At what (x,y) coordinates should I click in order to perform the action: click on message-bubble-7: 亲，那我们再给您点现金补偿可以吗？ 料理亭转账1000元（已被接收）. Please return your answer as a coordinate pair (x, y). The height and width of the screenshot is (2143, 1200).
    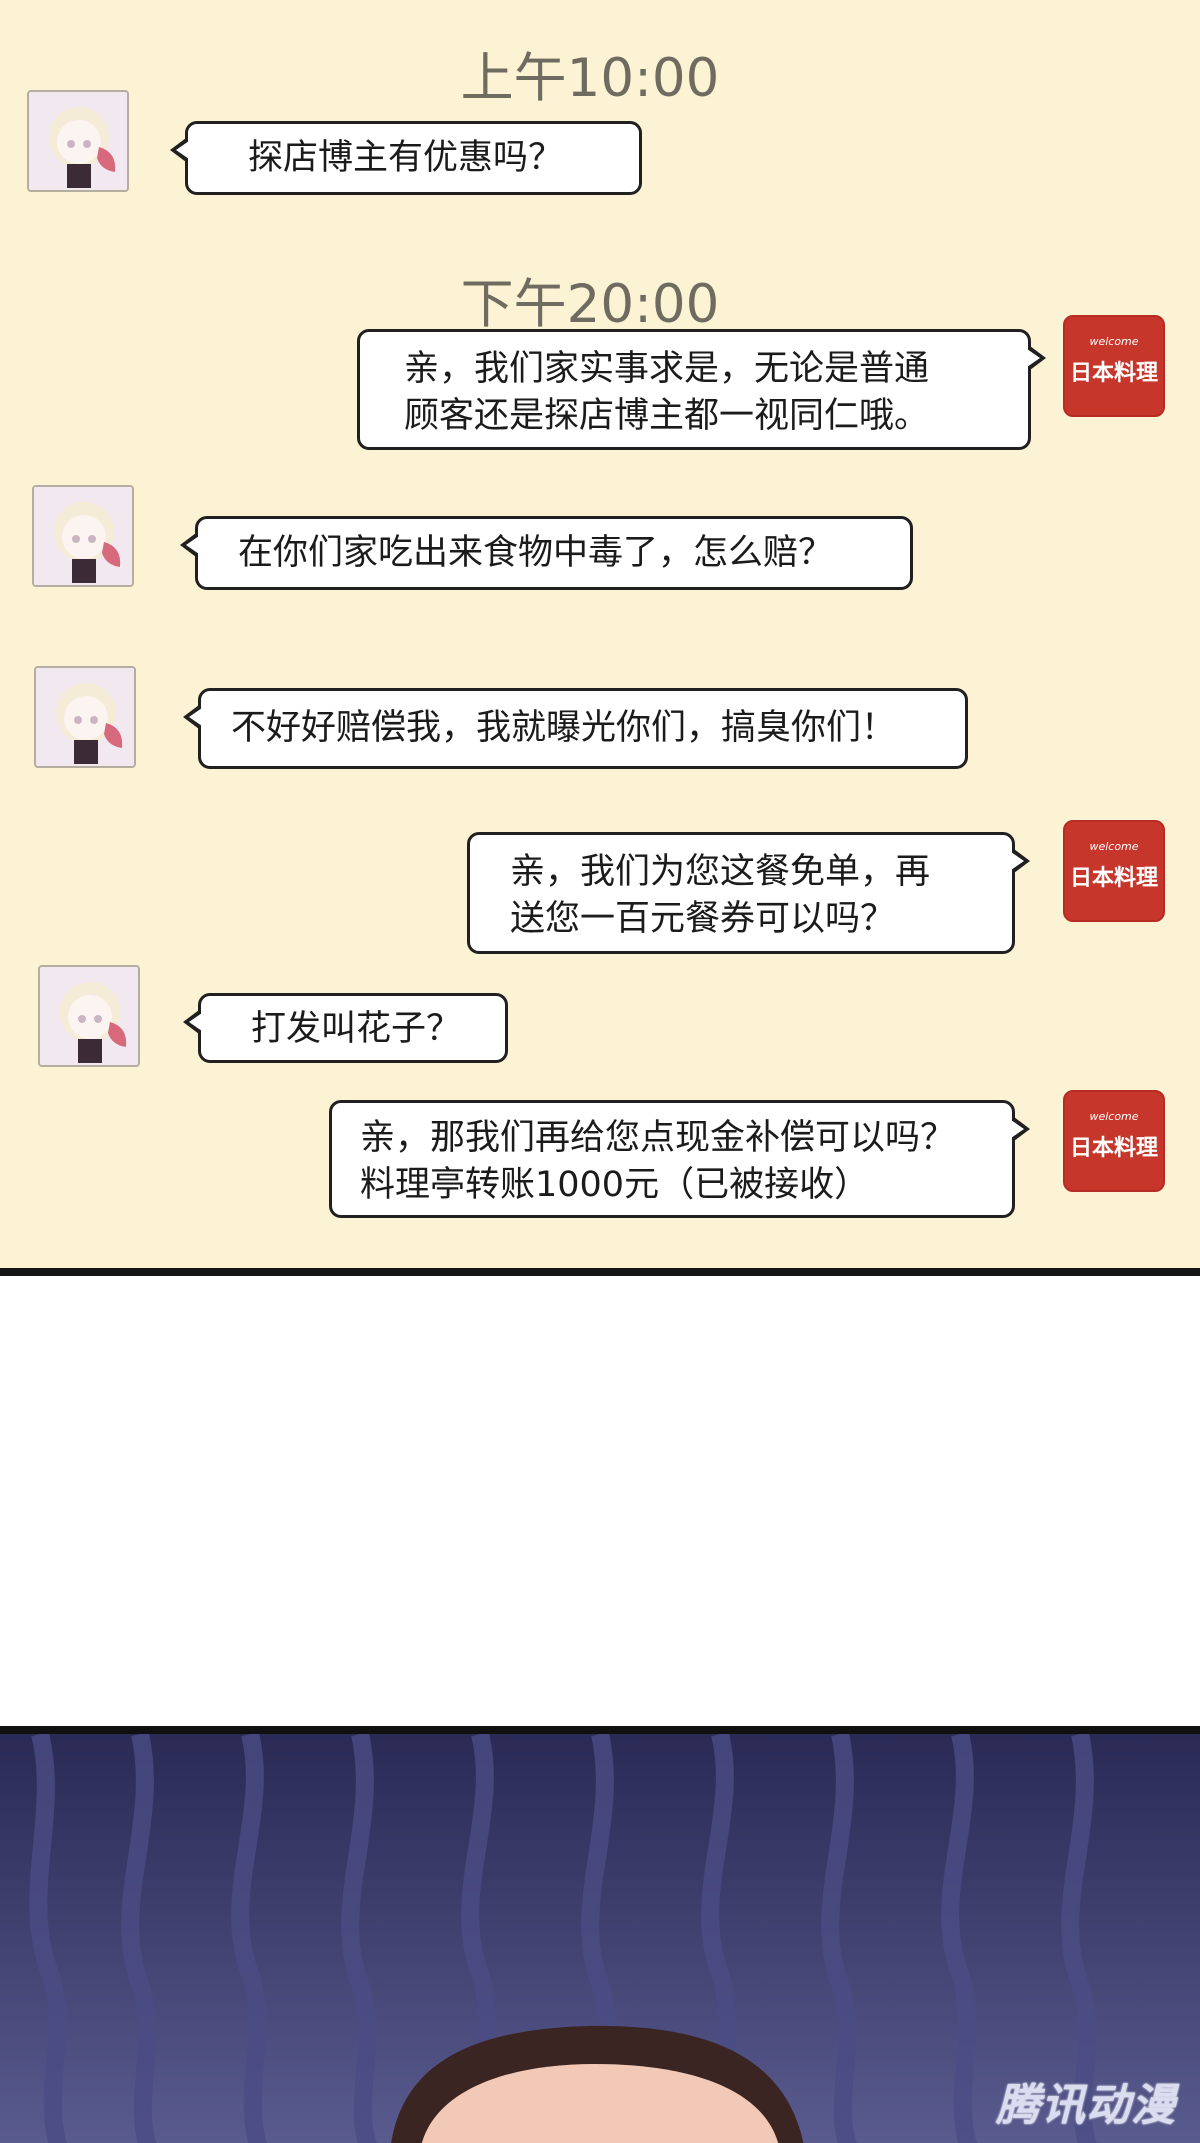
    Looking at the image, I should click on (679, 1159).